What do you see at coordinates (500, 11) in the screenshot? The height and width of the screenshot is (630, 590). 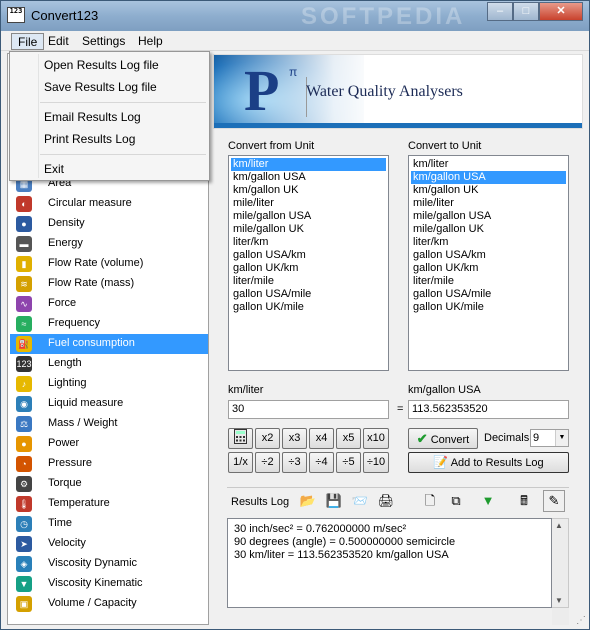 I see `minimize-button: –` at bounding box center [500, 11].